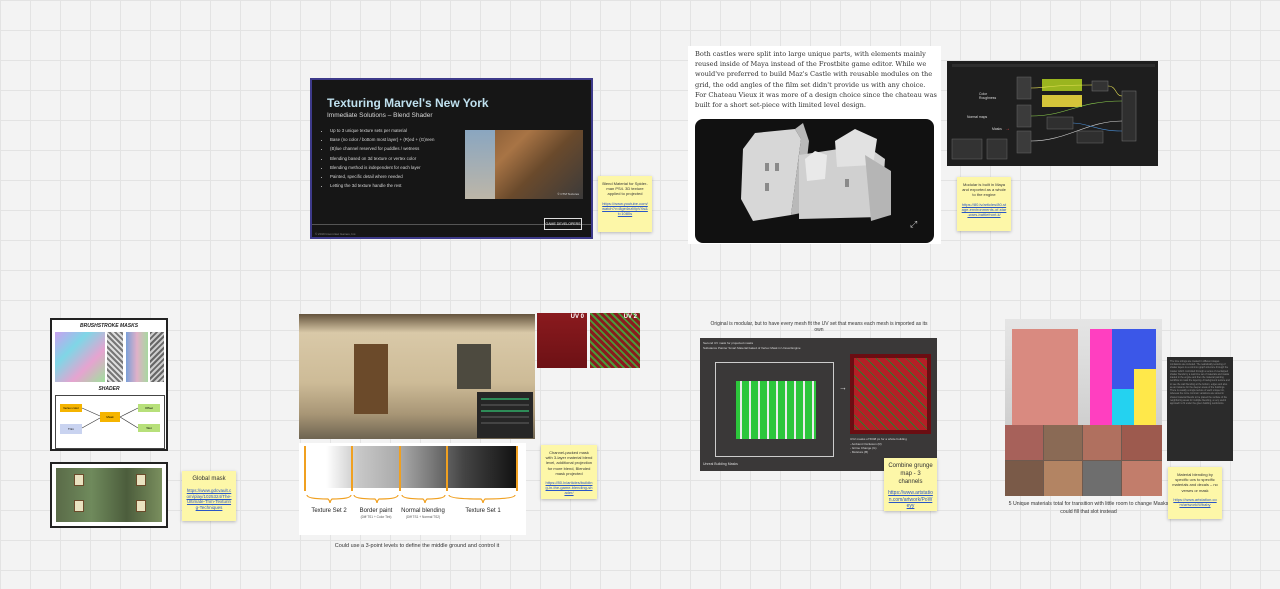 Image resolution: width=1280 pixels, height=589 pixels. What do you see at coordinates (423, 514) in the screenshot?
I see `gradient-label: Normal blending (Diff TS1 + Normal TS2)` at bounding box center [423, 514].